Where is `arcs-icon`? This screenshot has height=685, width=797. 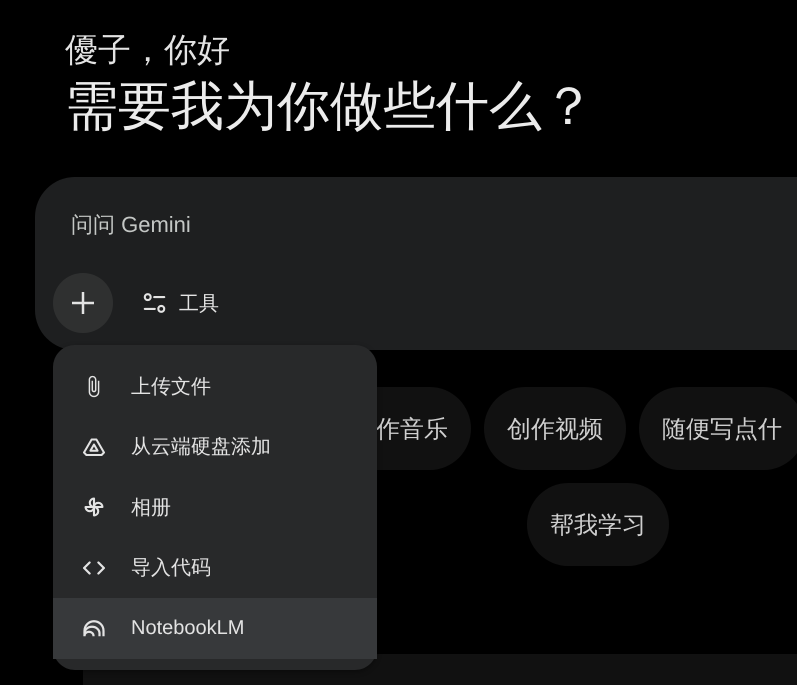
arcs-icon is located at coordinates (94, 628).